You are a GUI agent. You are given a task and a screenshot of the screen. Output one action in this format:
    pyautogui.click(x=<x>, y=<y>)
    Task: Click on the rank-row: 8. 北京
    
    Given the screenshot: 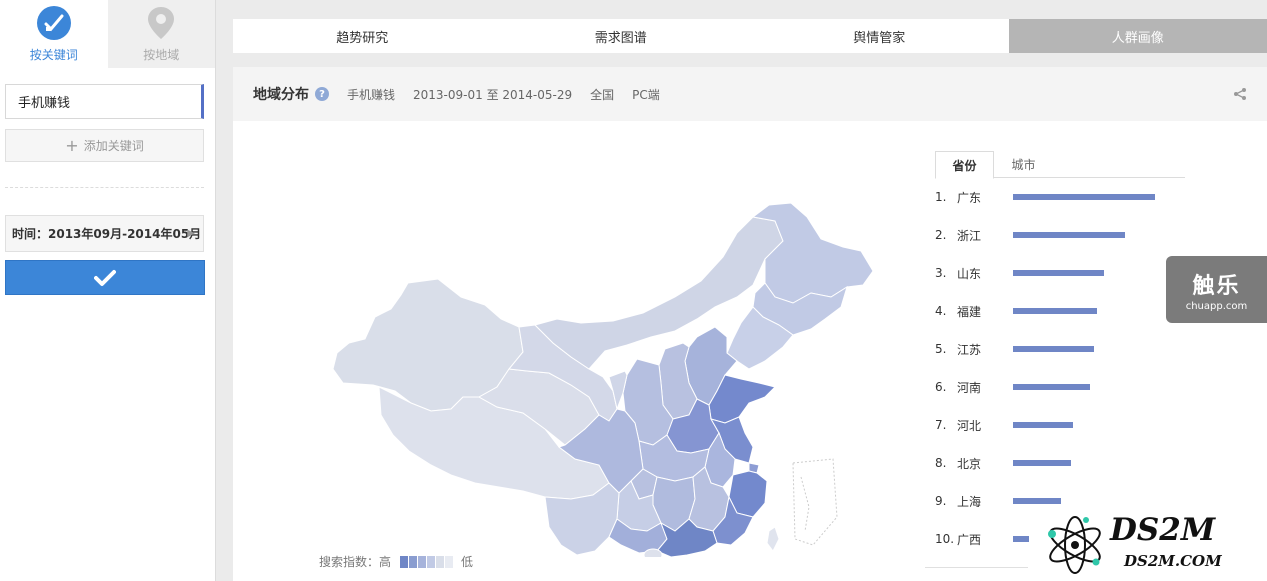 What is the action you would take?
    pyautogui.click(x=1085, y=463)
    